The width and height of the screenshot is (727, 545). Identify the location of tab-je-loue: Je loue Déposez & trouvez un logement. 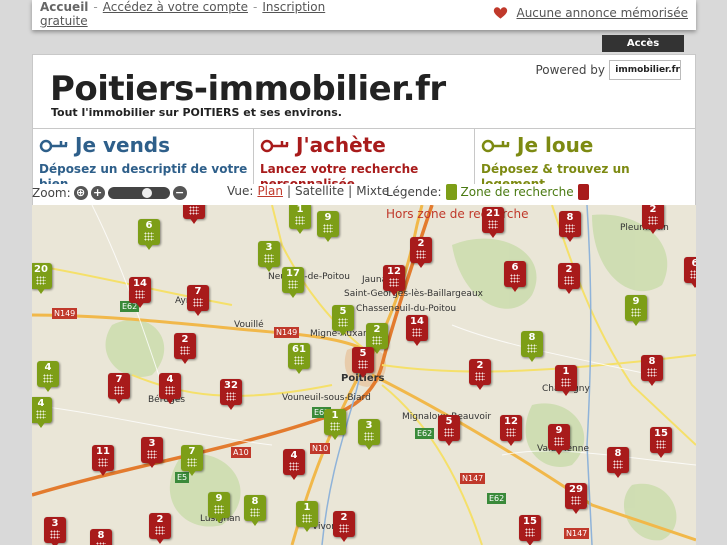
(585, 156).